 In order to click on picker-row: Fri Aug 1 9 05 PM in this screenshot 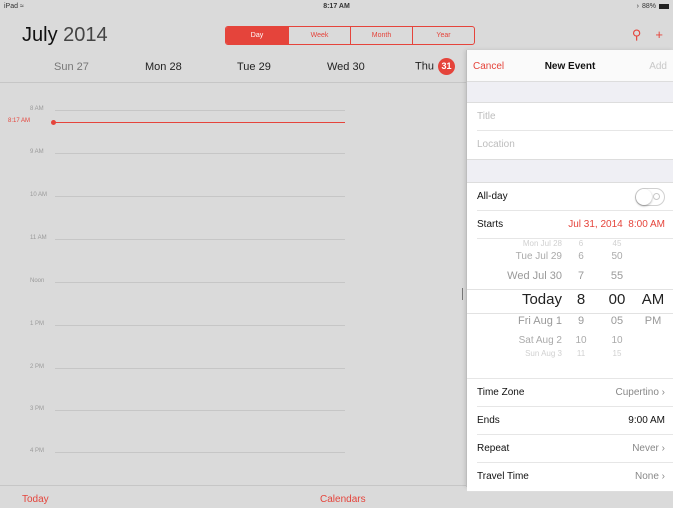, I will do `click(570, 325)`.